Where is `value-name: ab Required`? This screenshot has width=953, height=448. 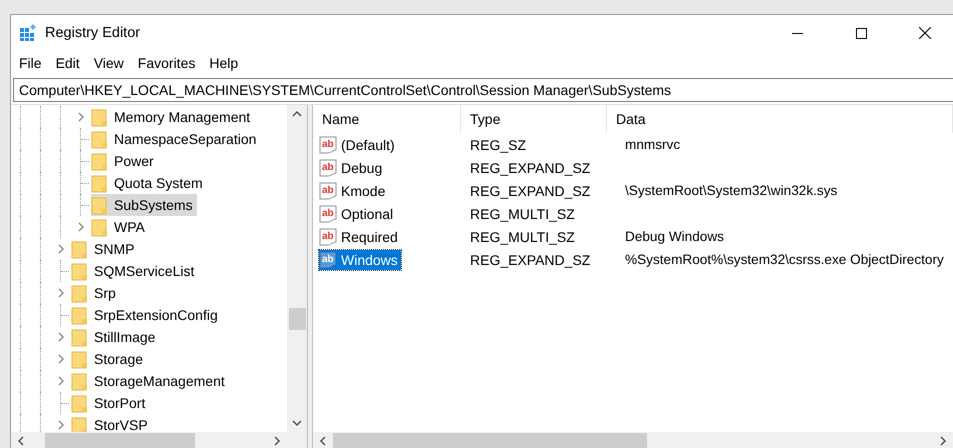
value-name: ab Required is located at coordinates (360, 236).